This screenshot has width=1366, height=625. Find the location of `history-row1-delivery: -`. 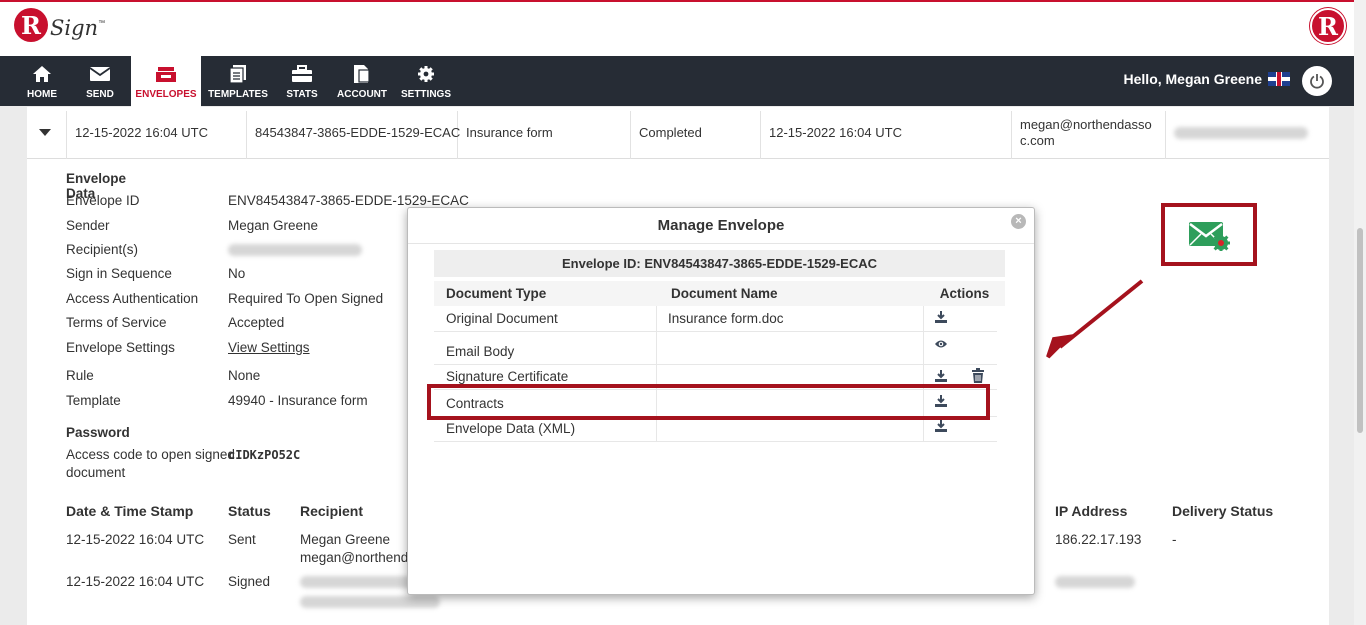

history-row1-delivery: - is located at coordinates (1174, 539).